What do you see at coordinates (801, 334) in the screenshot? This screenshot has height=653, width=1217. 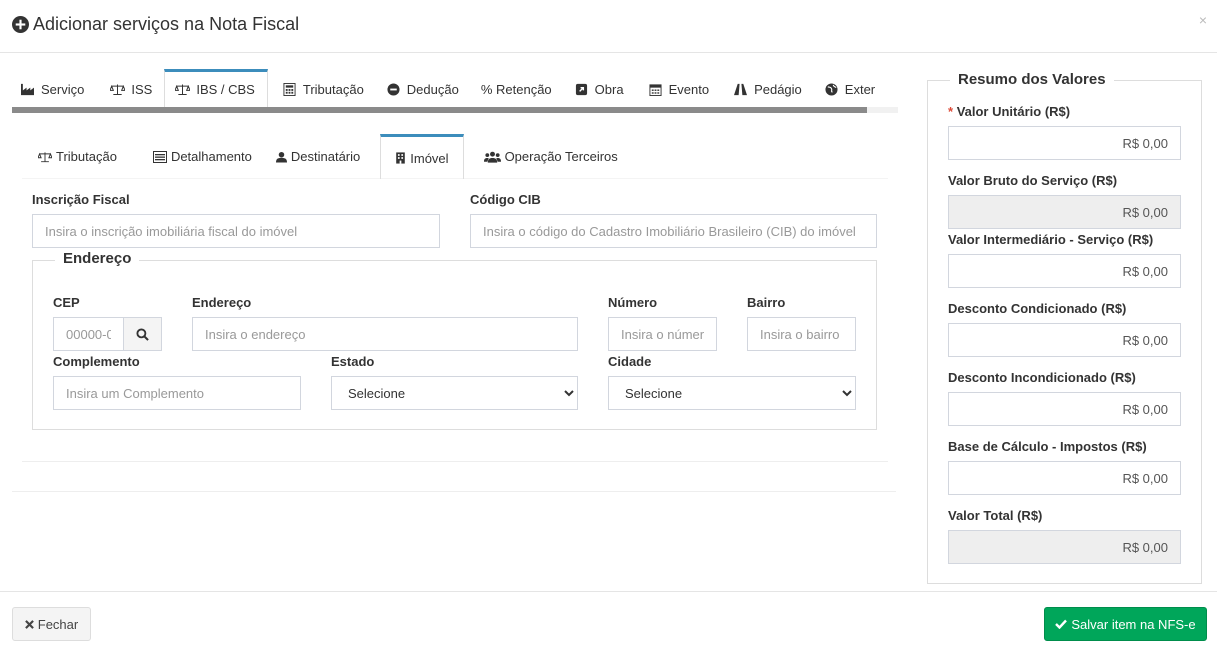 I see `bairro-input` at bounding box center [801, 334].